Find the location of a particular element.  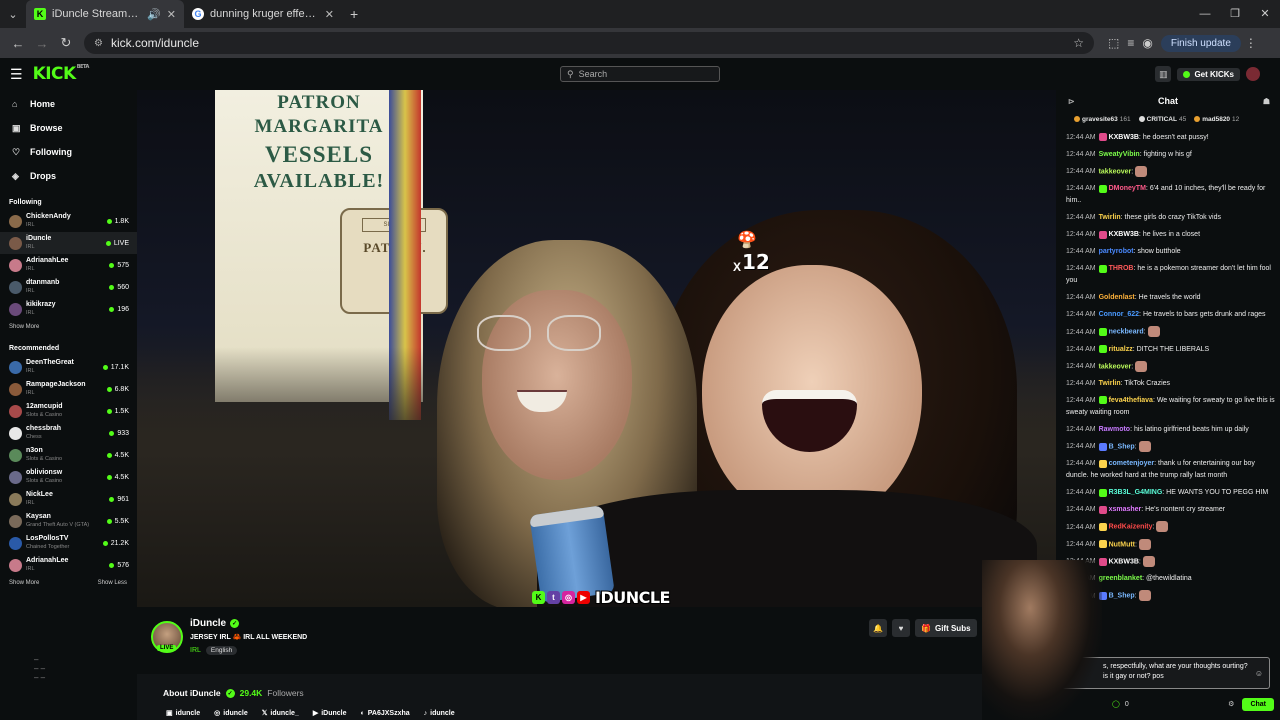

channel-item: iDuncle IRL LIVE is located at coordinates (68, 243).